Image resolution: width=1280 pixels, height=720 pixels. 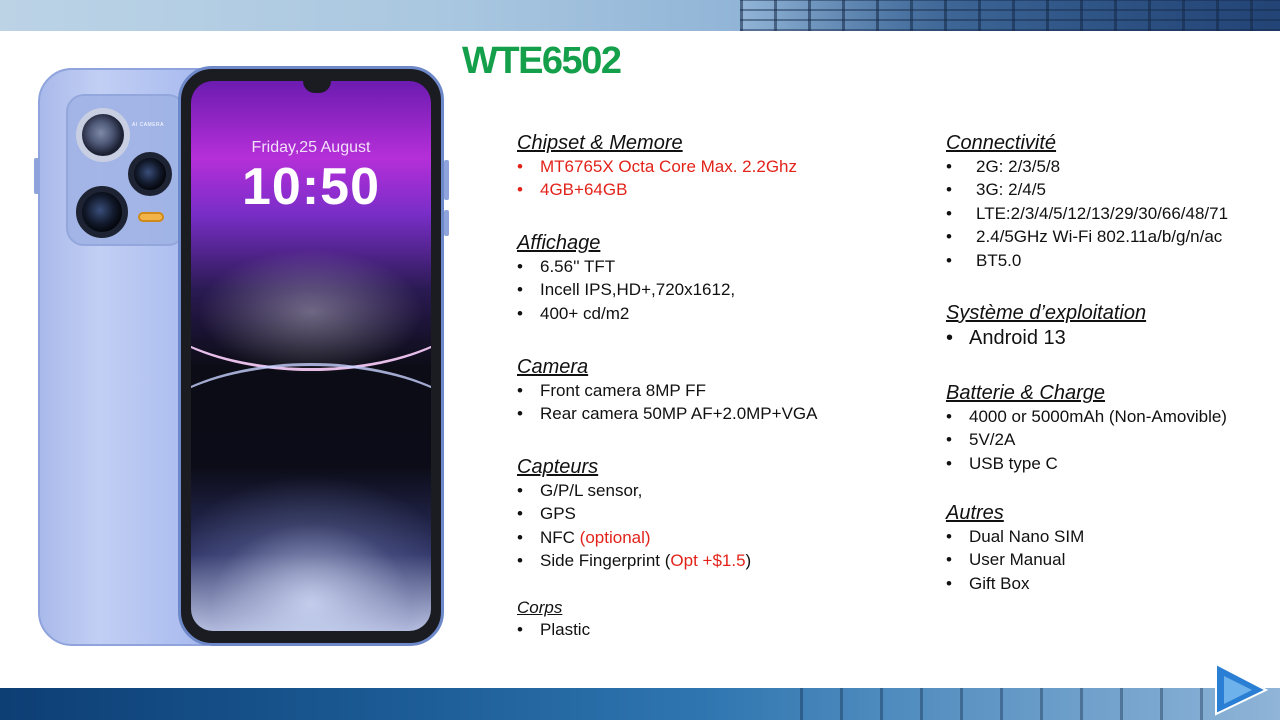 I want to click on list-item: • LTE:2/3/4/5/12/13/29/30/66/48/71, so click(x=1111, y=213).